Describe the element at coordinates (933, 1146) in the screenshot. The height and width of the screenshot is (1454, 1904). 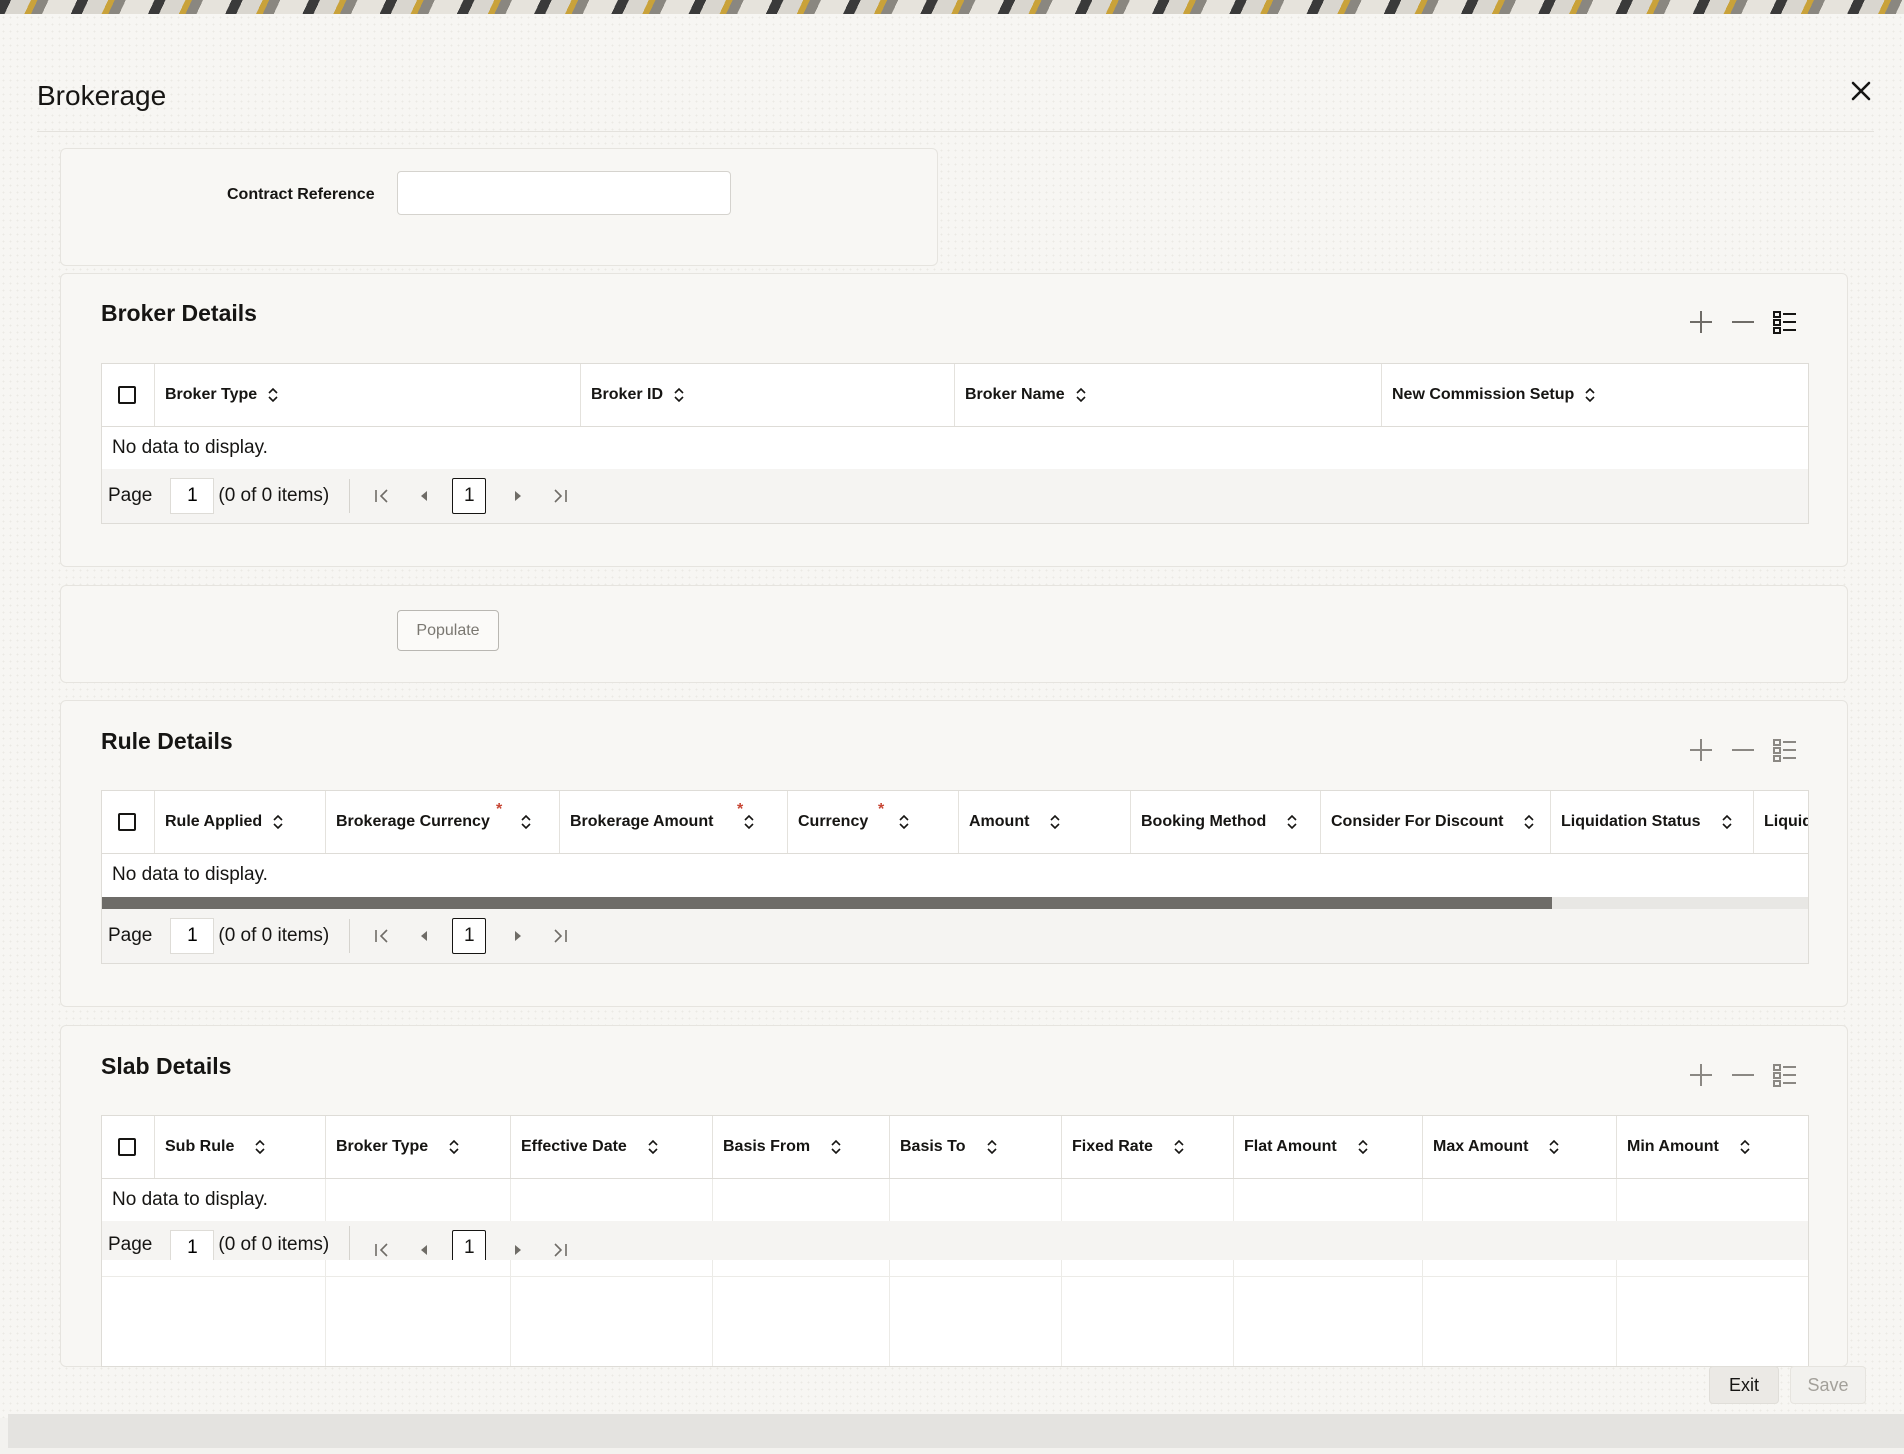
I see `column-label: Basis To` at that location.